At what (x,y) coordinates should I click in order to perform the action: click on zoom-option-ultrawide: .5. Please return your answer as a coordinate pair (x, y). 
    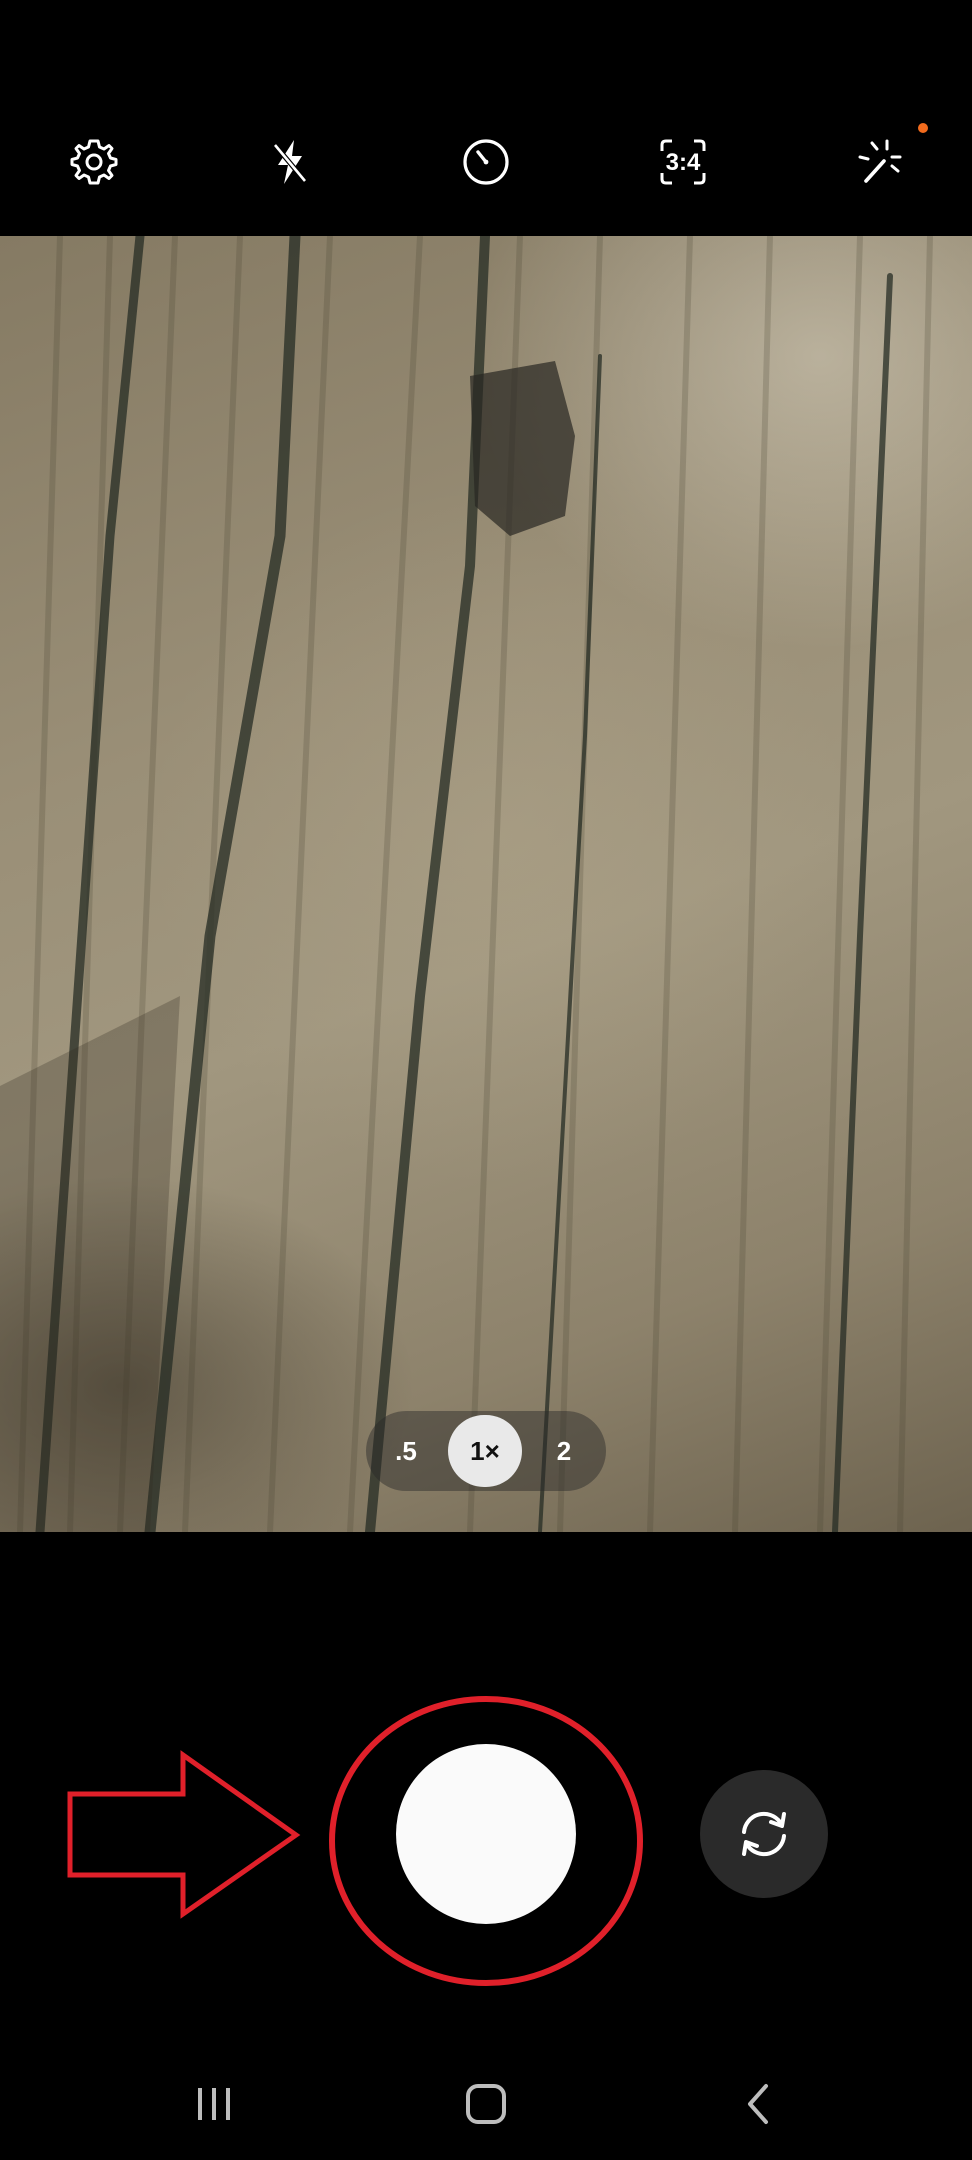
    Looking at the image, I should click on (406, 1451).